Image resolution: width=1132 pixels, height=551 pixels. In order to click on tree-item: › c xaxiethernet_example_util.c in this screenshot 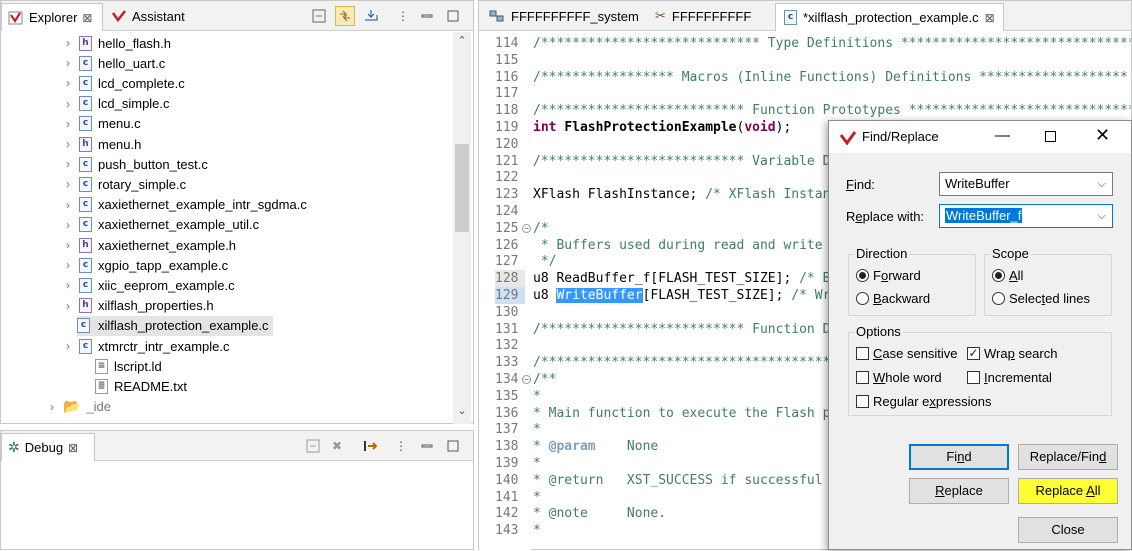, I will do `click(161, 225)`.